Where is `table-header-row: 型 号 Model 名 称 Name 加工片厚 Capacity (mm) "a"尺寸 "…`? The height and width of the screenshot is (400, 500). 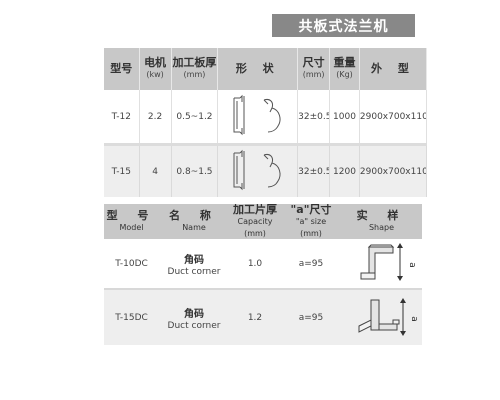
table-header-row: 型 号 Model 名 称 Name 加工片厚 Capacity (mm) "a"尺寸 "… is located at coordinates (263, 221).